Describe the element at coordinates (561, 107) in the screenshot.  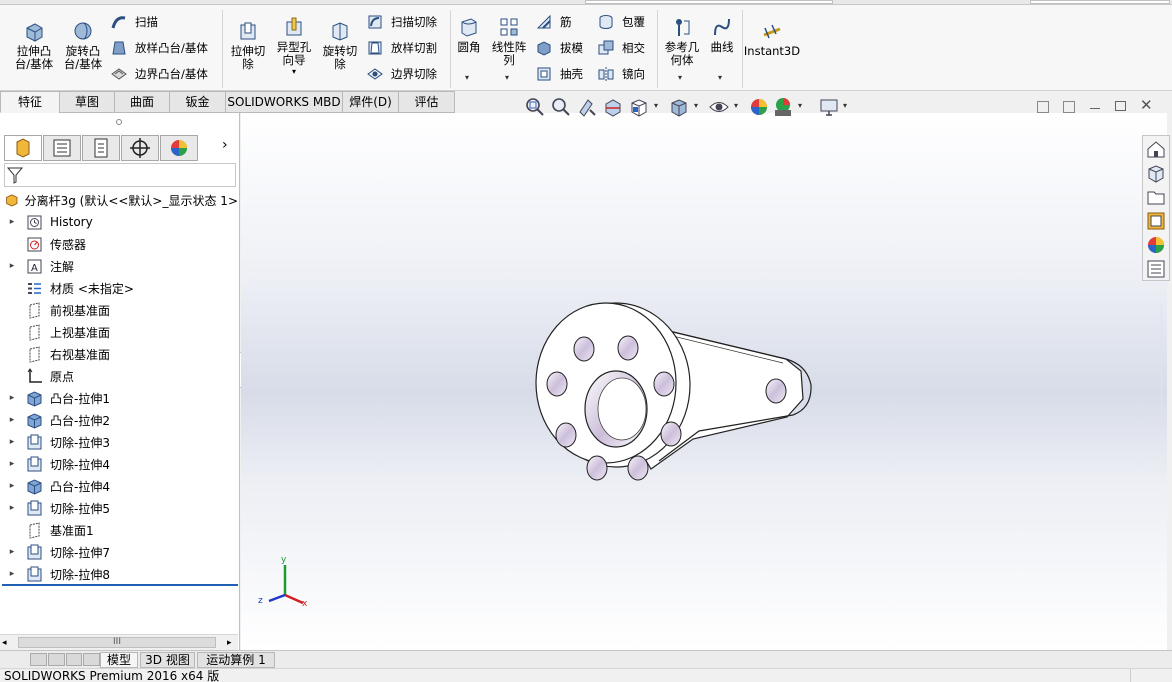
I see `zoom-to-area-icon` at that location.